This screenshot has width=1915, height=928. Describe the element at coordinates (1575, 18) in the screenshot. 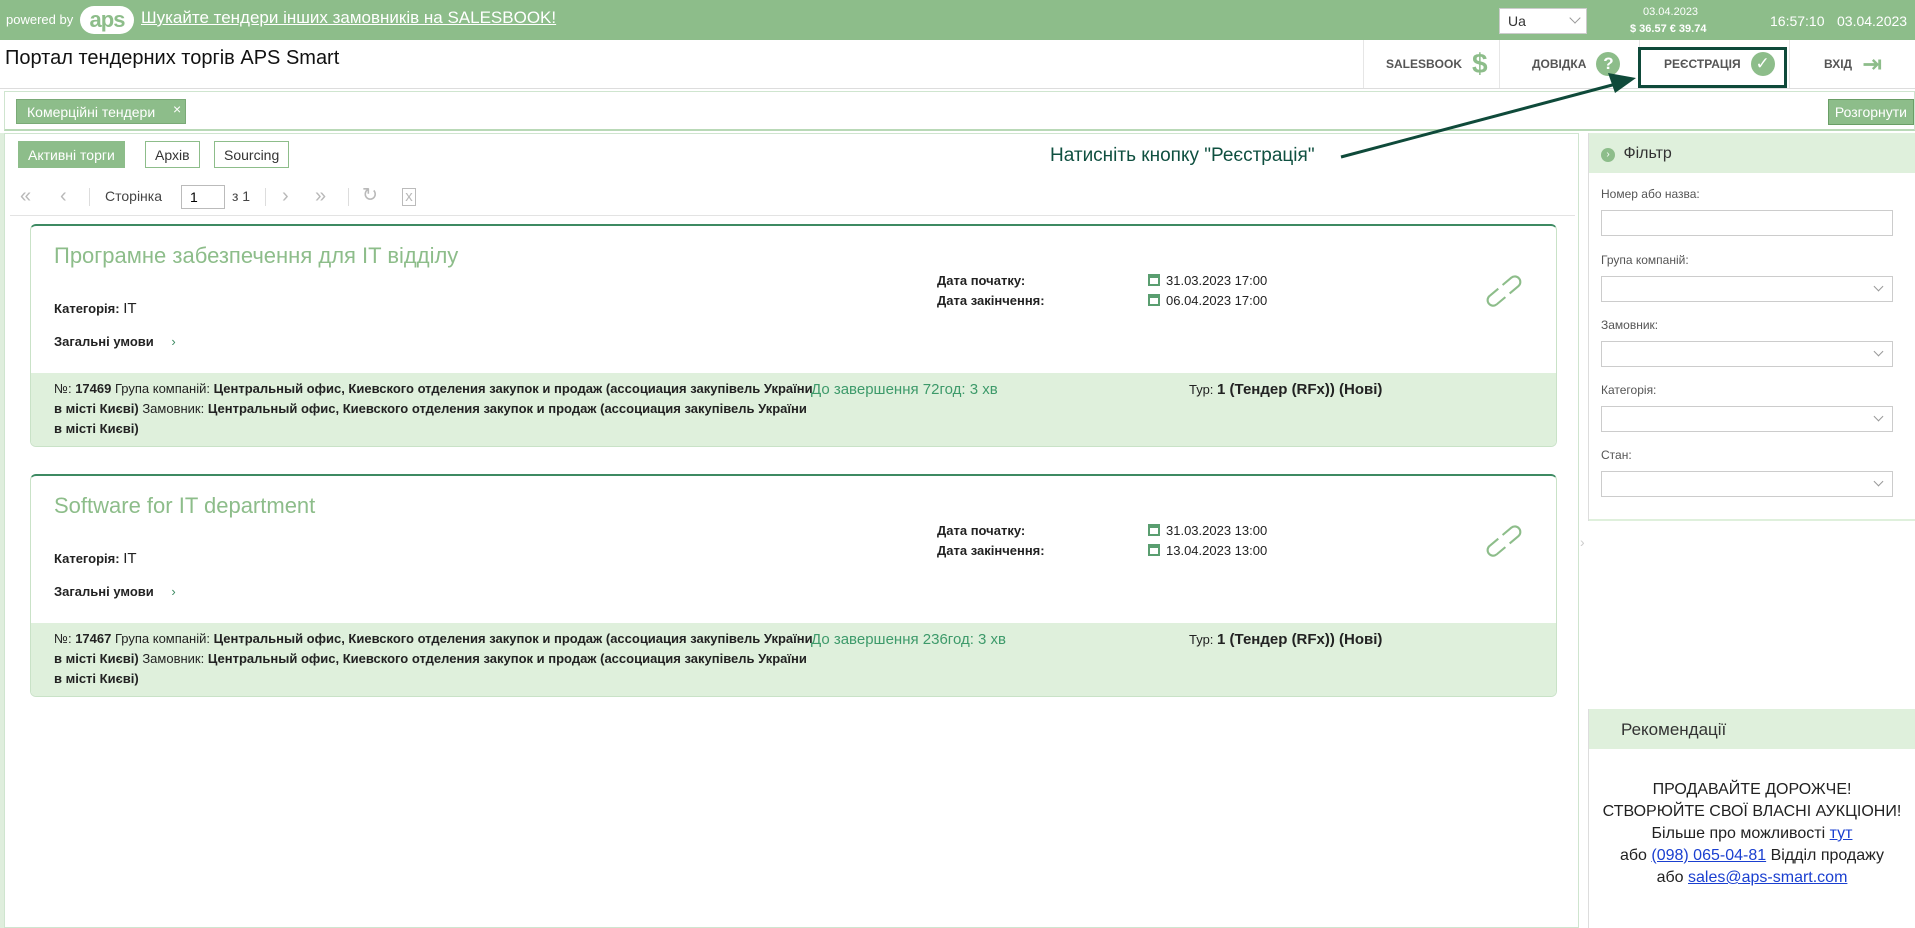

I see `chevron-down-icon` at that location.